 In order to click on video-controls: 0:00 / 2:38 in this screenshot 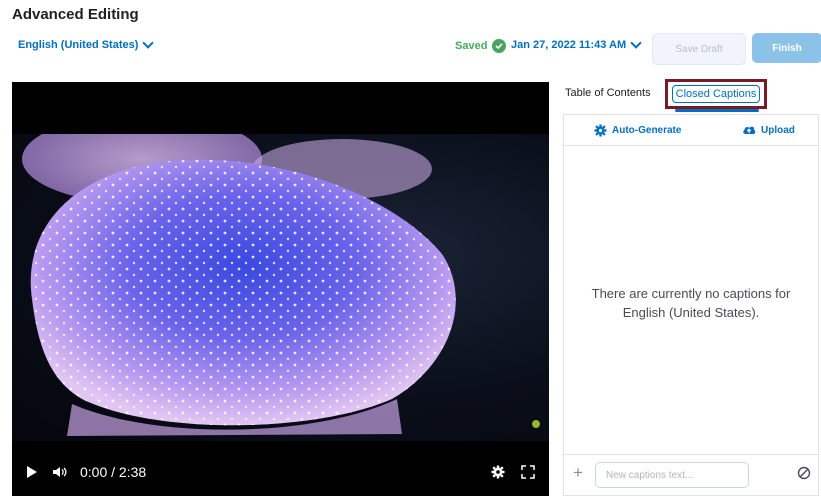, I will do `click(280, 472)`.